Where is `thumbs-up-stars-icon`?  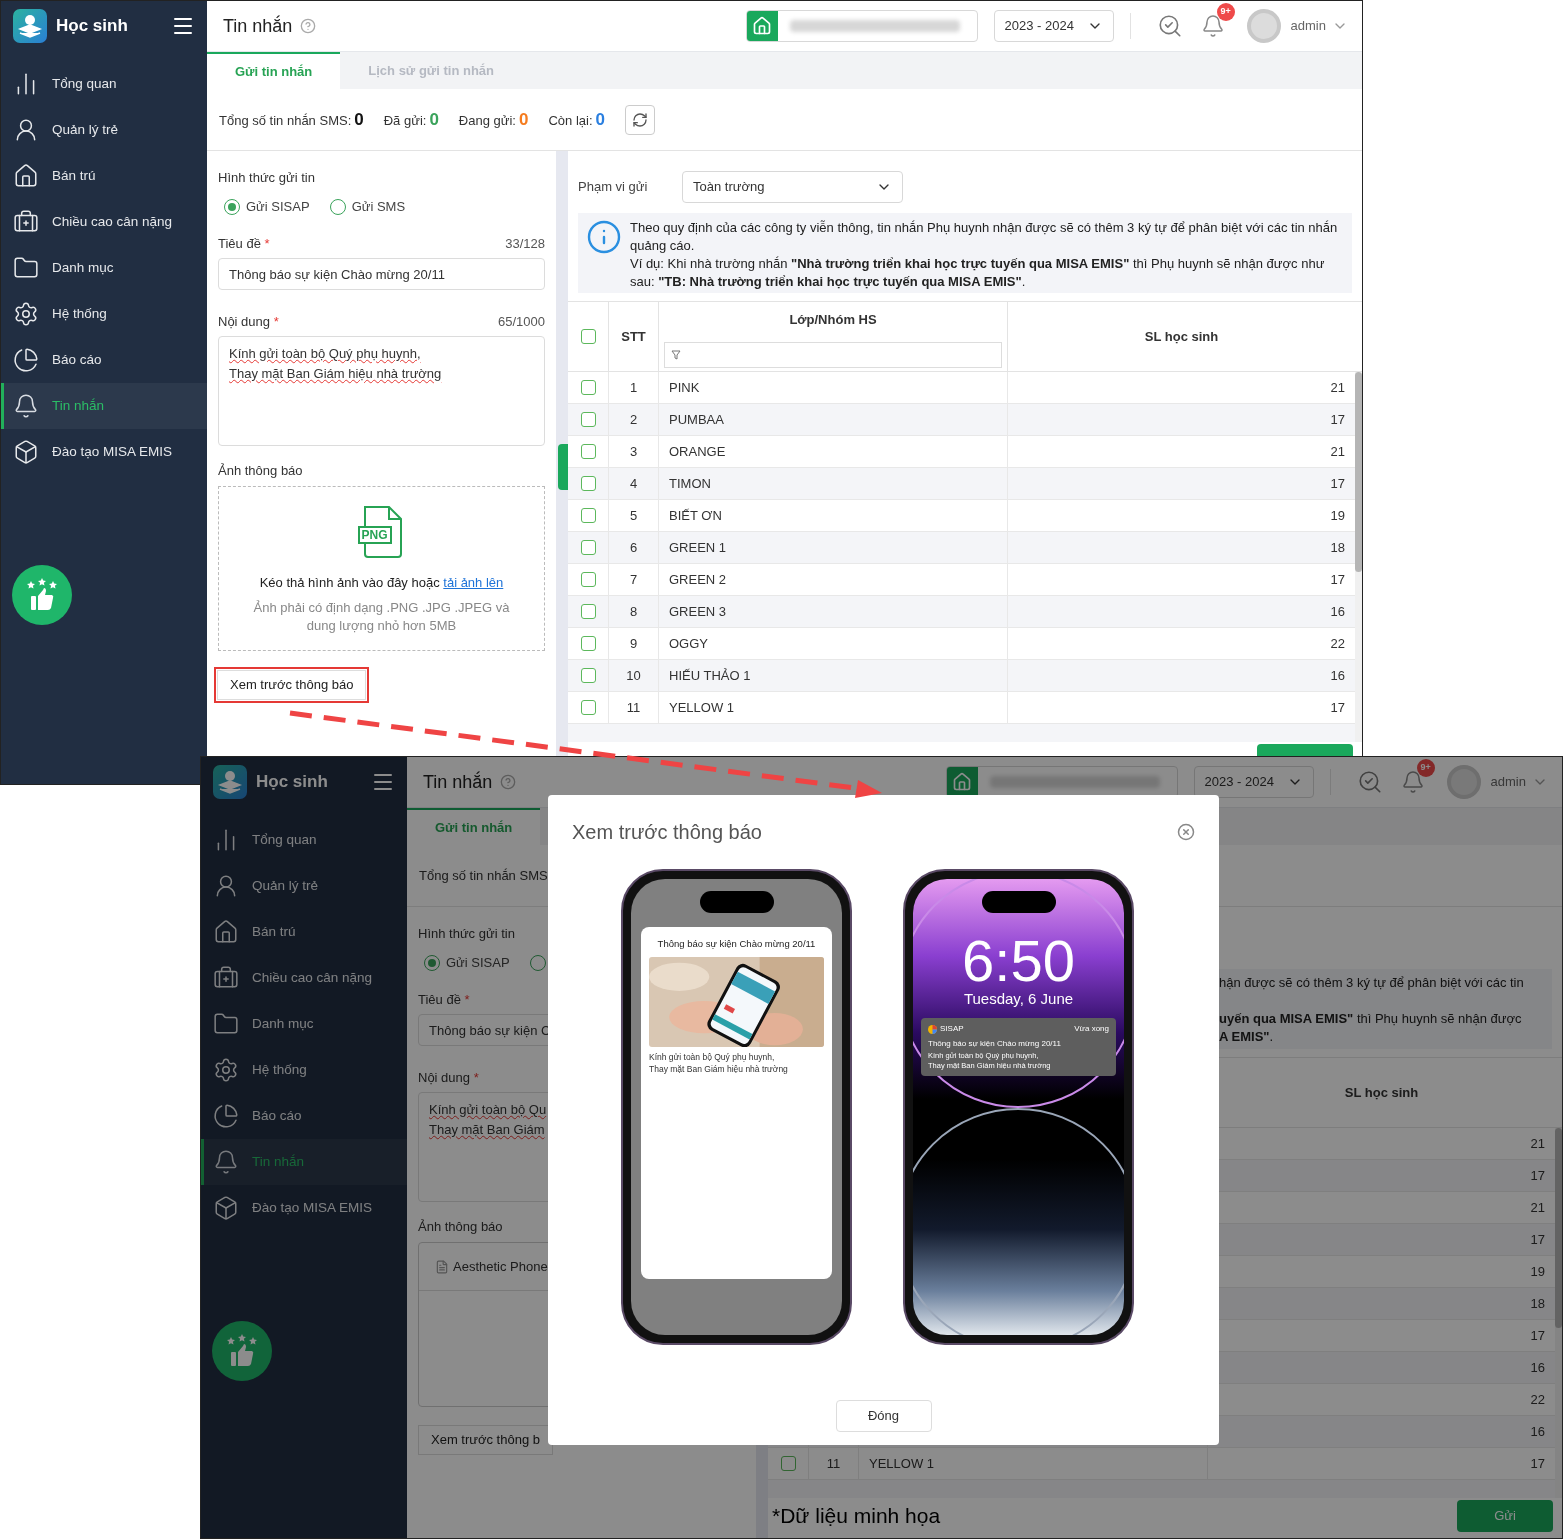
thumbs-up-stars-icon is located at coordinates (42, 595).